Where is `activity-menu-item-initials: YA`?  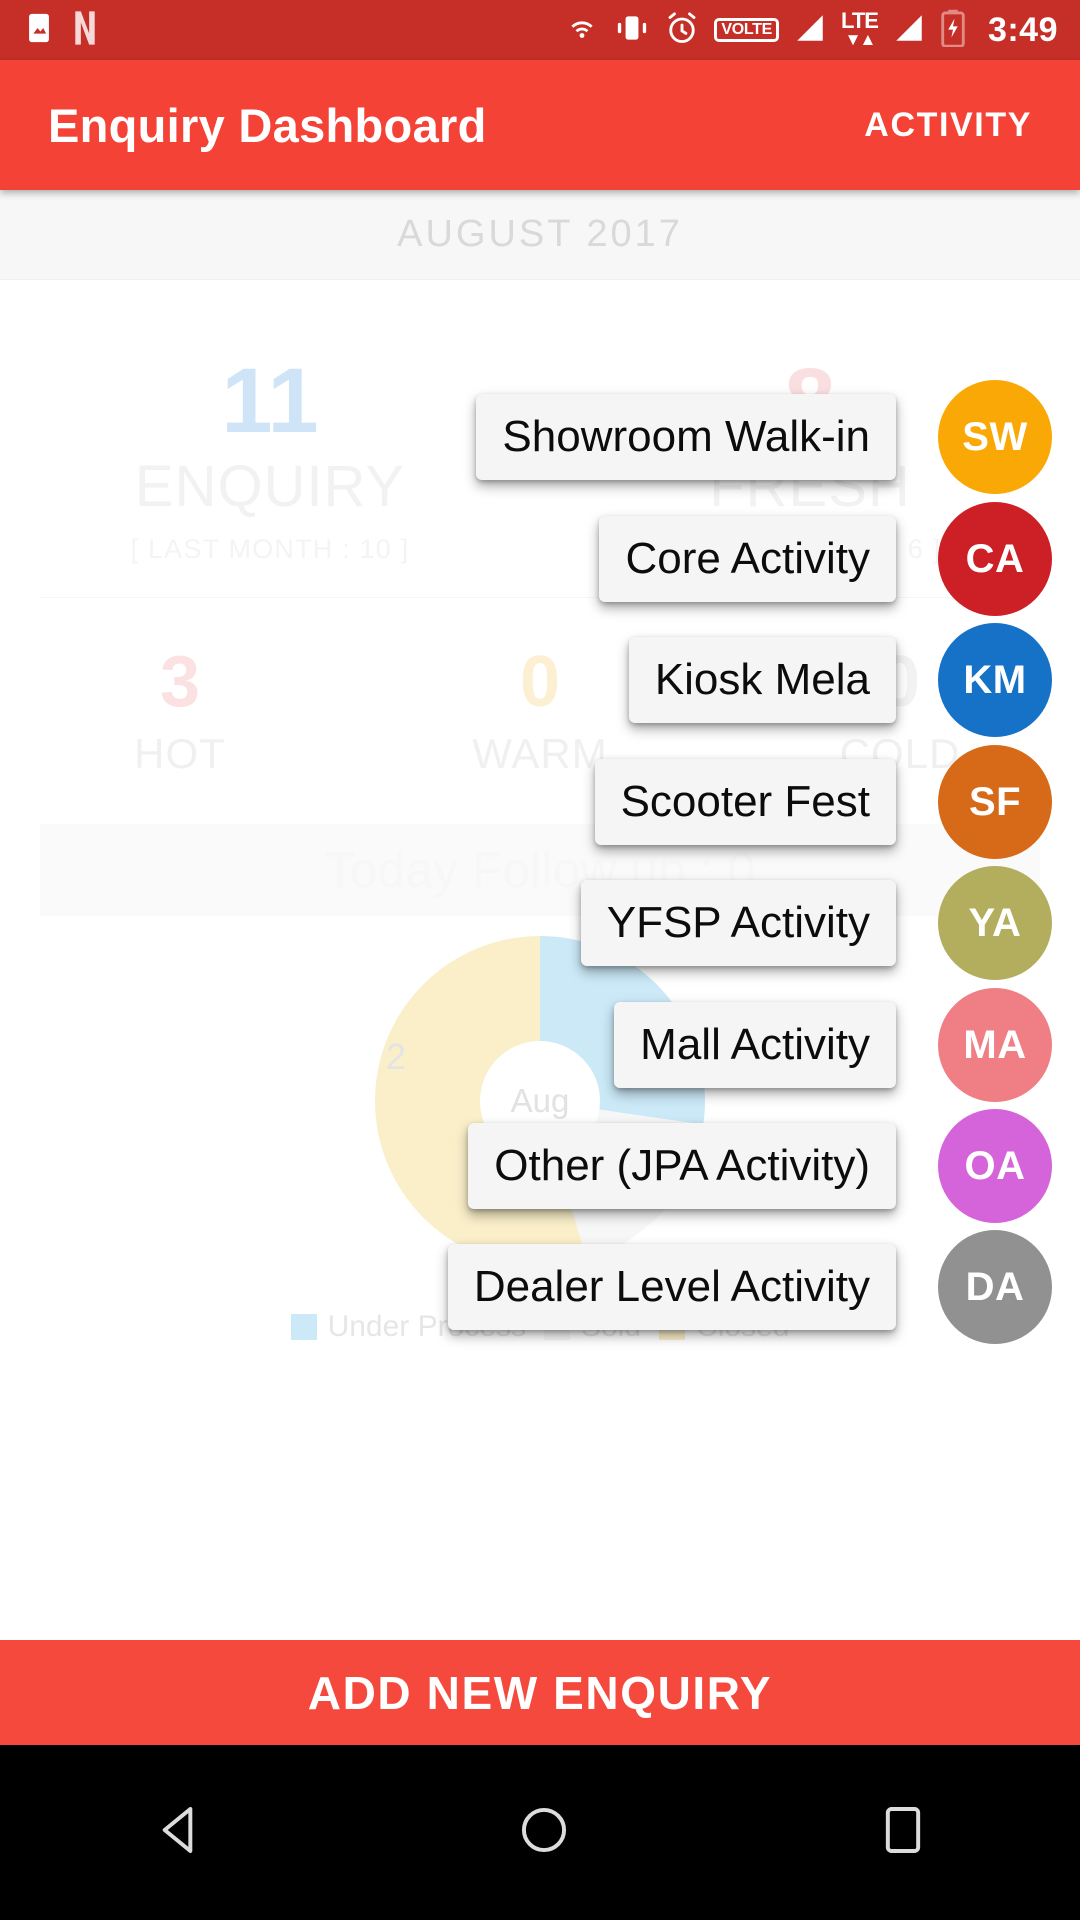
activity-menu-item-initials: YA is located at coordinates (995, 922).